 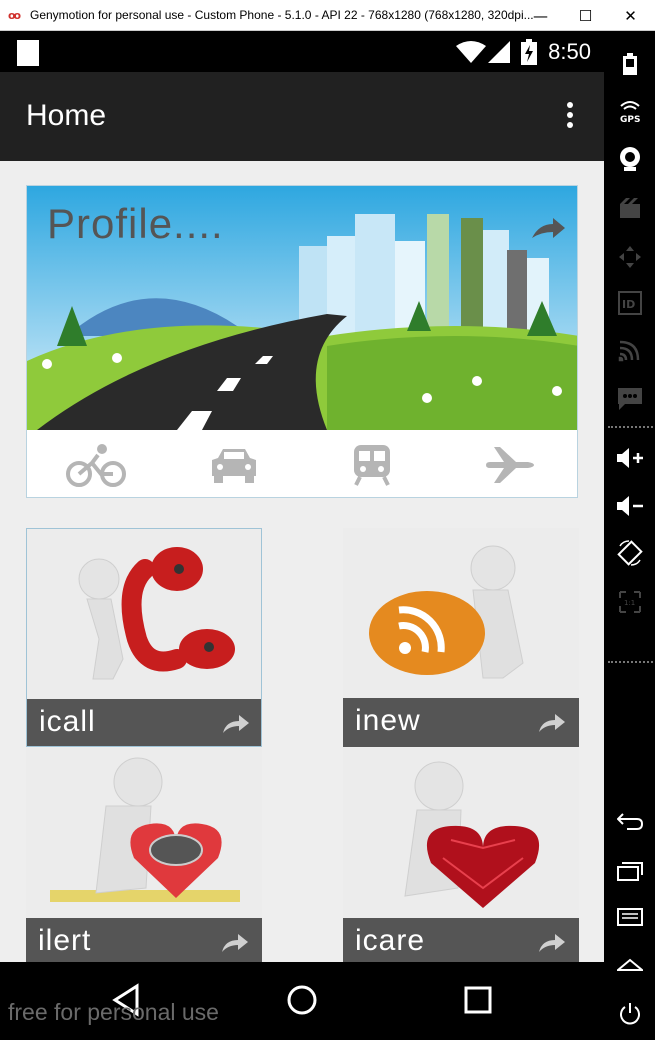 What do you see at coordinates (478, 1000) in the screenshot?
I see `recent-apps-icon` at bounding box center [478, 1000].